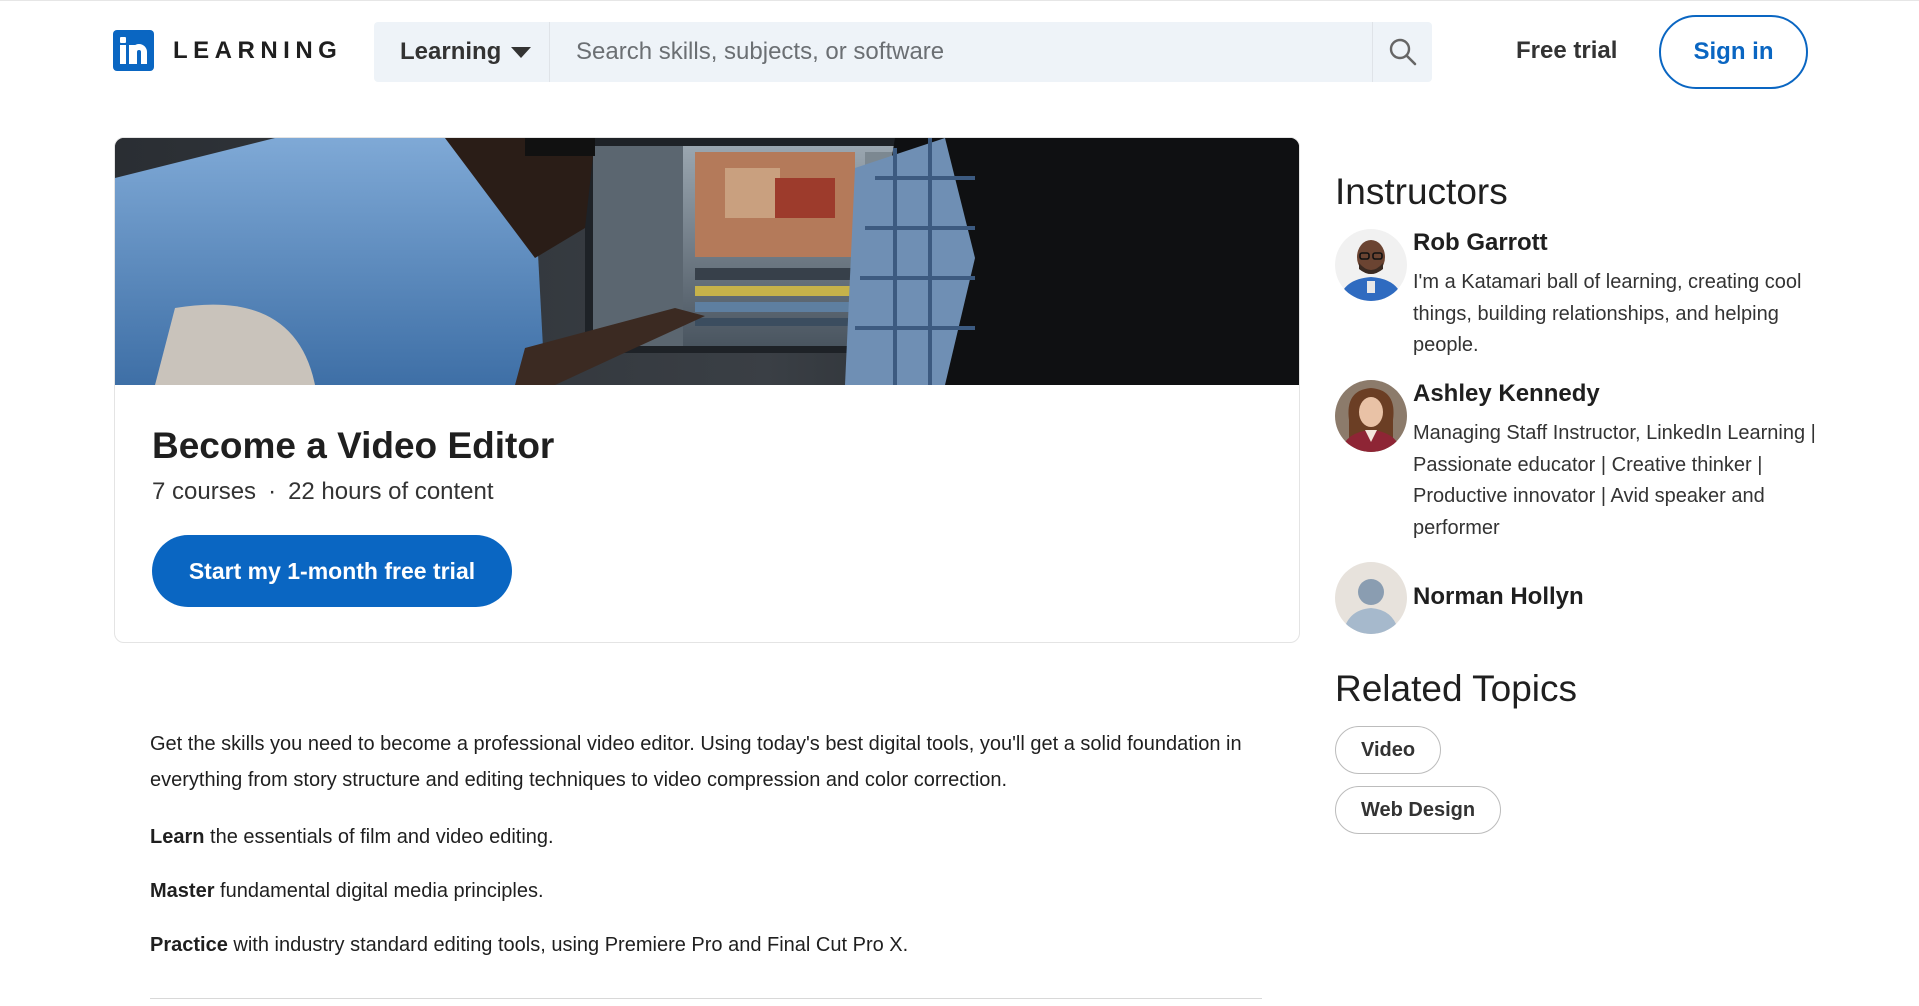 This screenshot has width=1919, height=1006. Describe the element at coordinates (1418, 810) in the screenshot. I see `topic-pill-web-design: Web Design` at that location.